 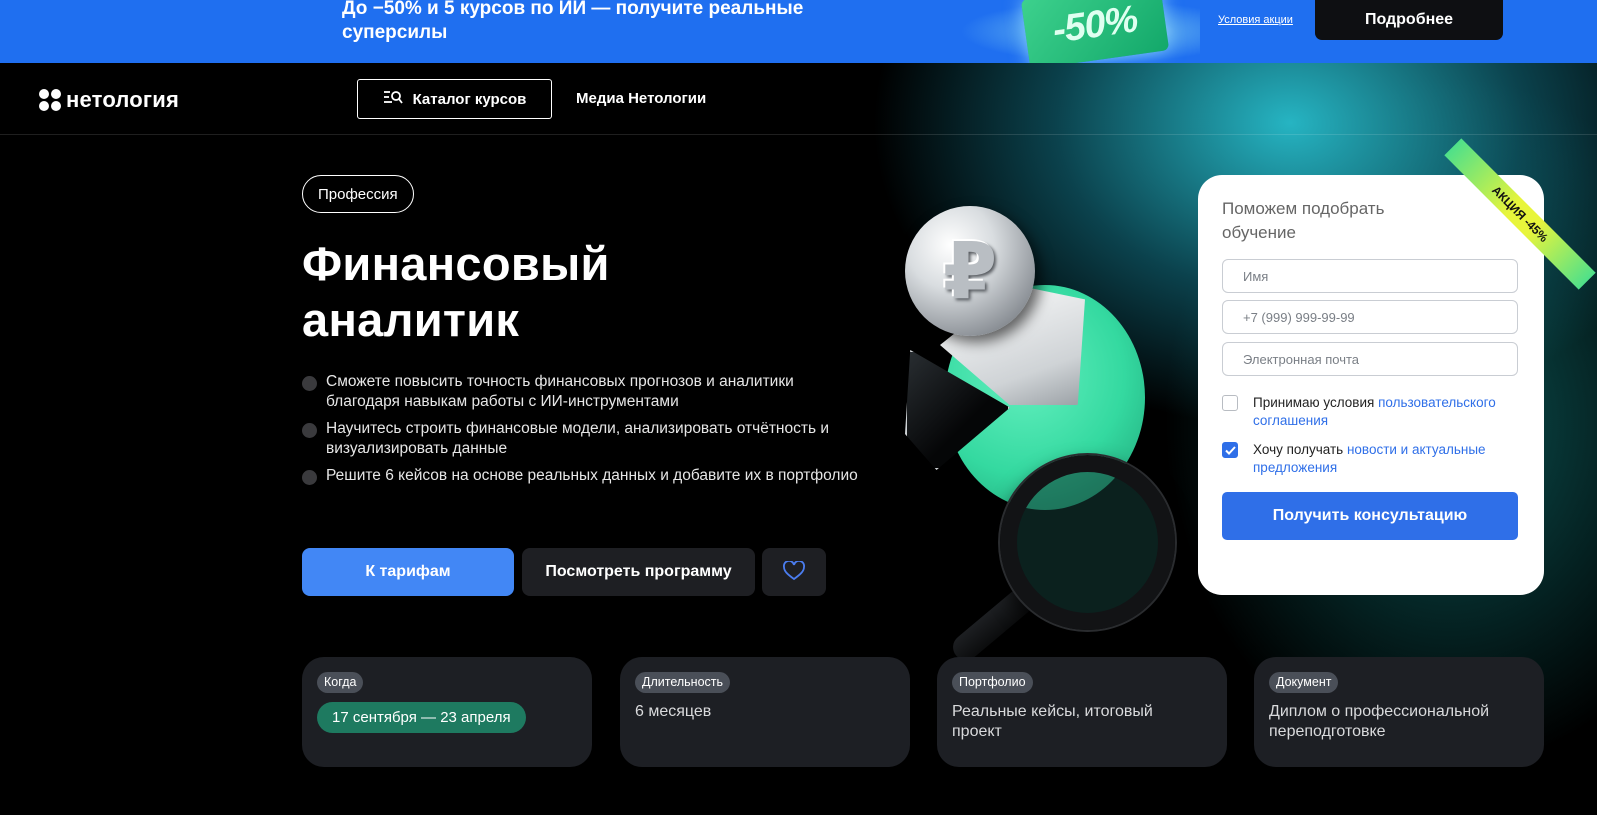 I want to click on catalog-button: Каталог курсов, so click(x=454, y=99).